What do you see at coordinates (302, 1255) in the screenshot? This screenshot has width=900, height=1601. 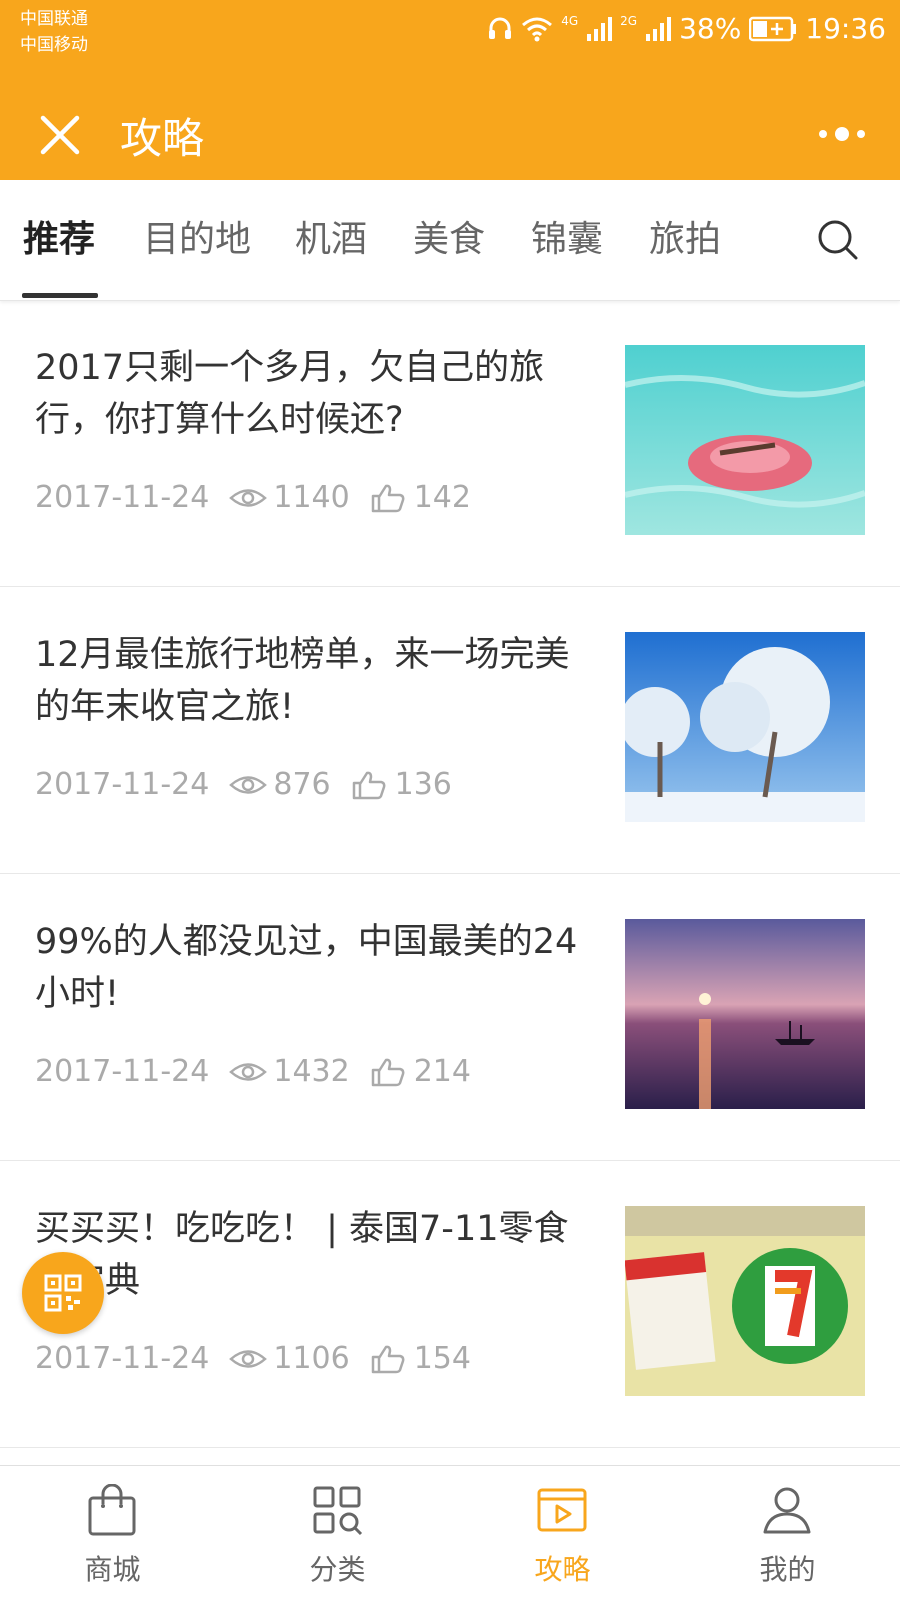 I see `article-title: 买买买！吃吃吃！ | 泰国7-11零食大宝典` at bounding box center [302, 1255].